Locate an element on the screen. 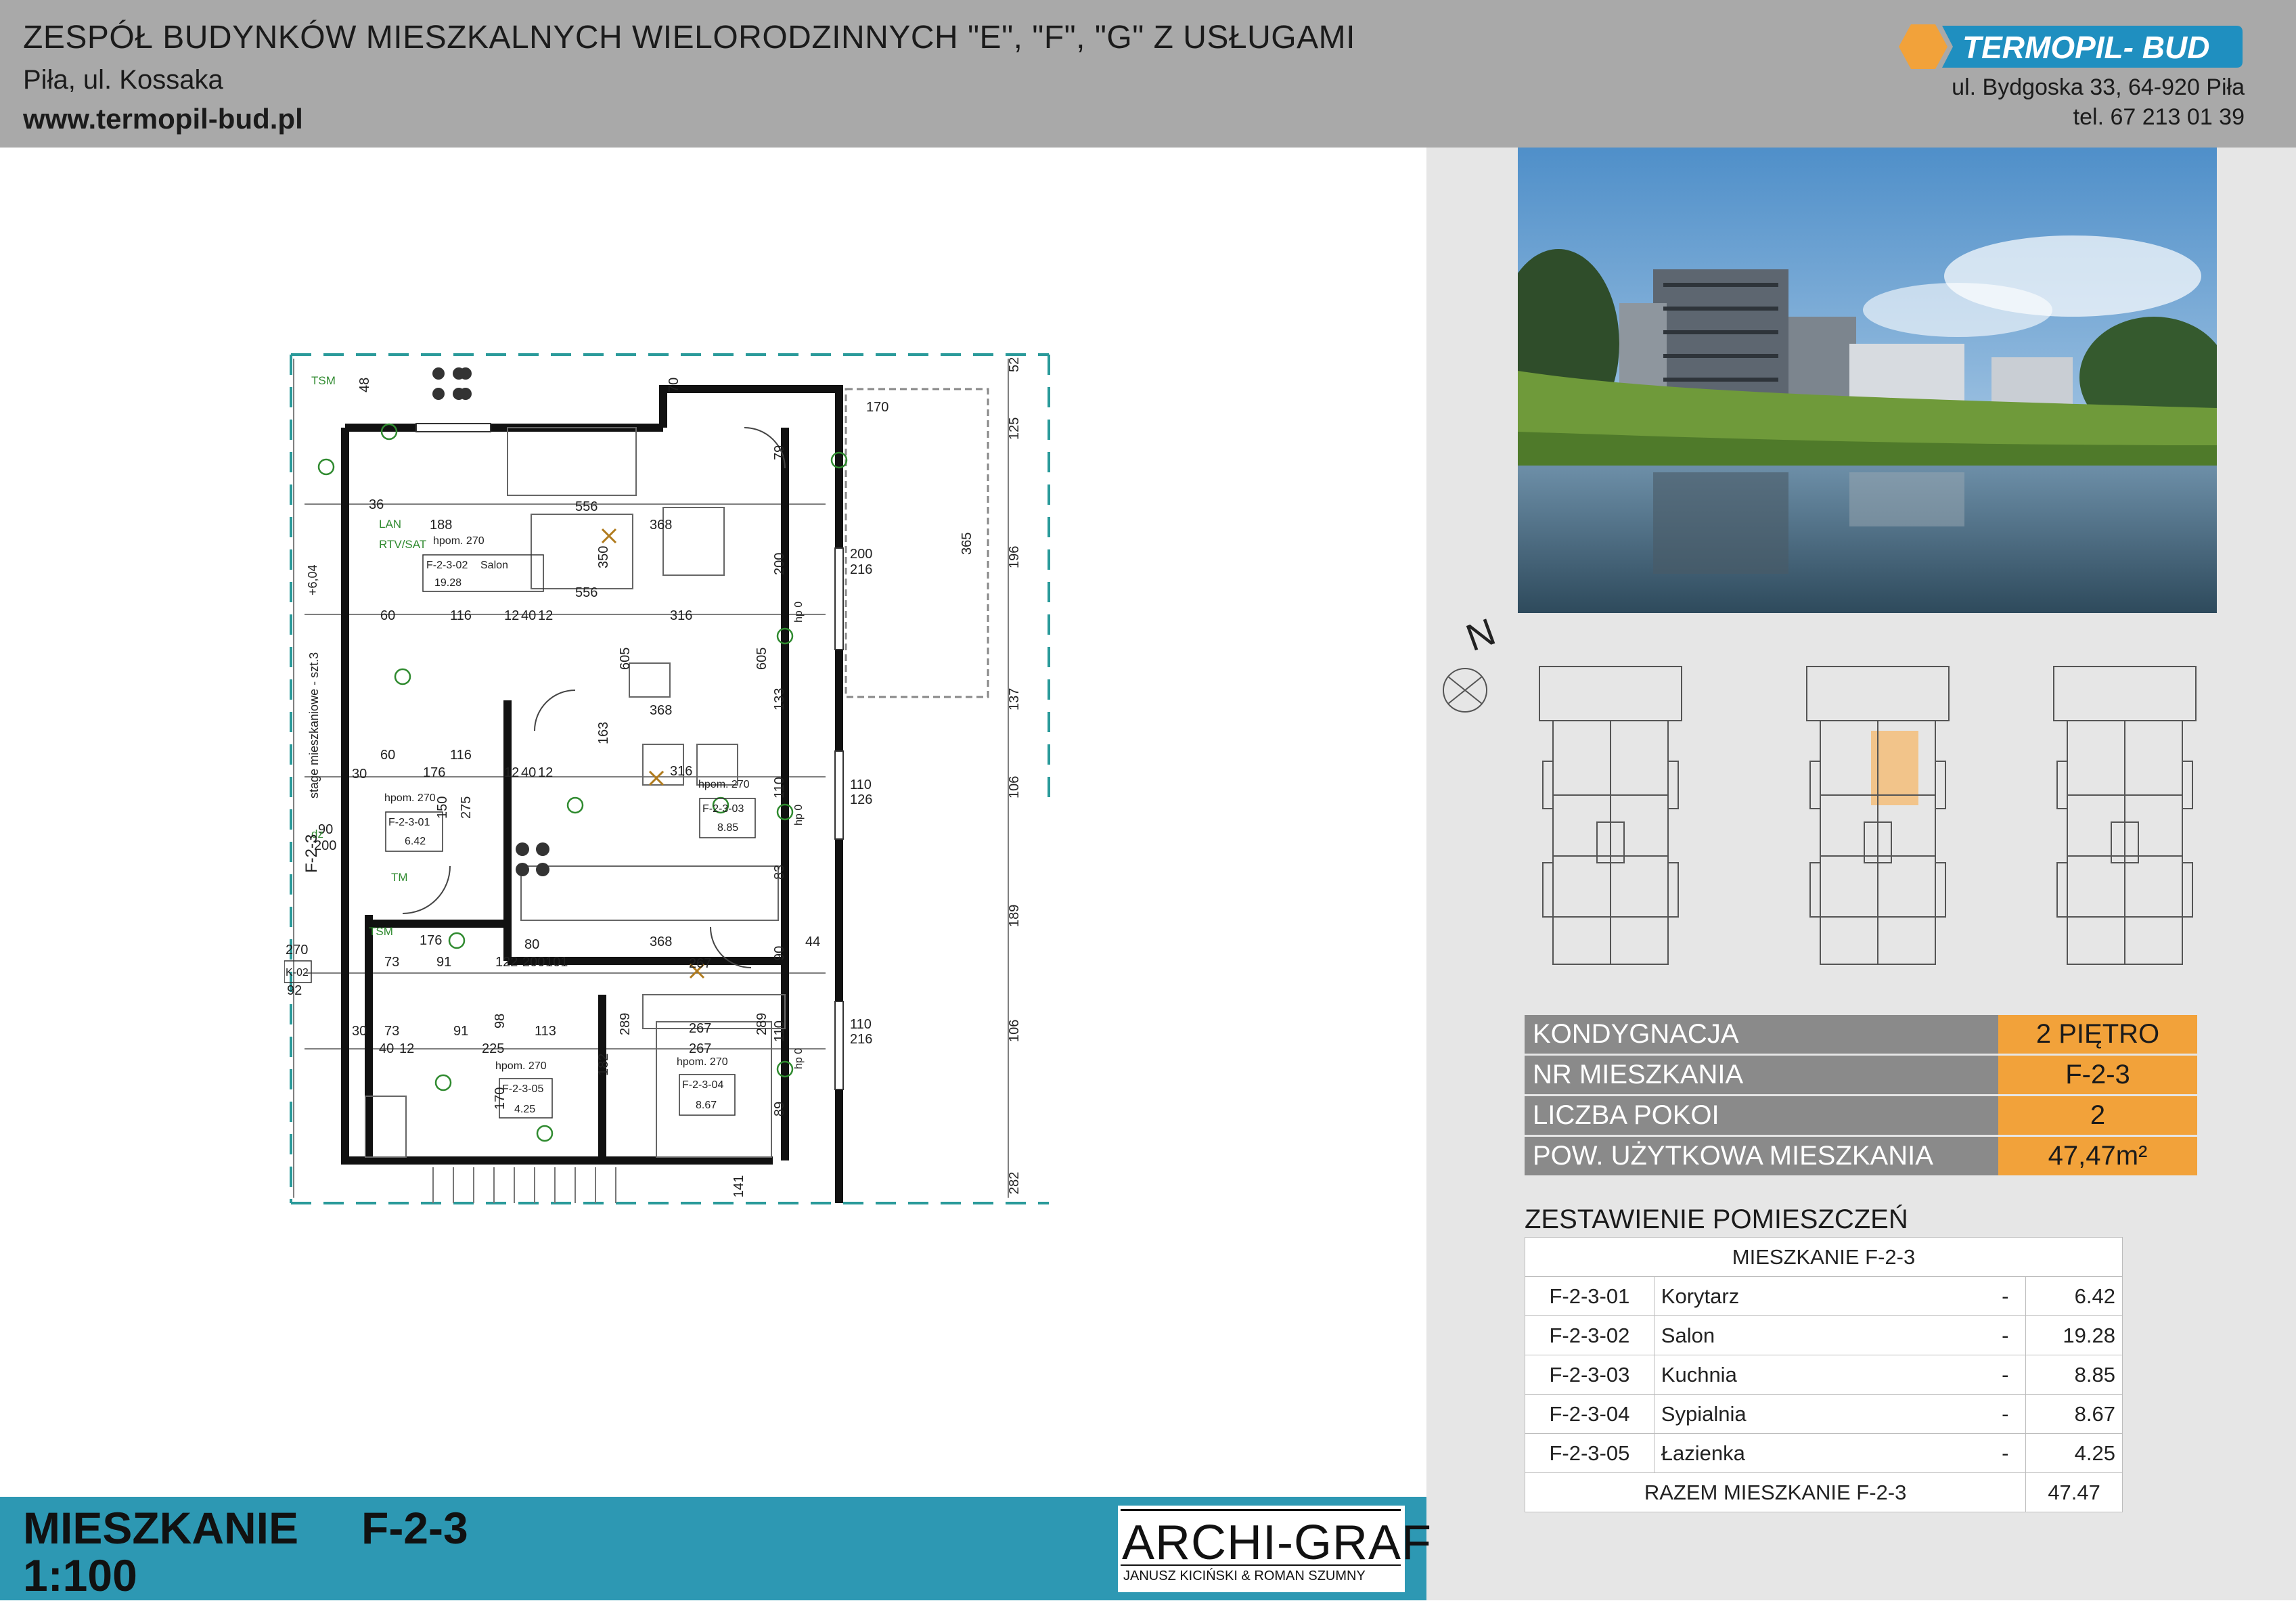 Image resolution: width=2296 pixels, height=1601 pixels. dim-216-b: 216 is located at coordinates (861, 1039).